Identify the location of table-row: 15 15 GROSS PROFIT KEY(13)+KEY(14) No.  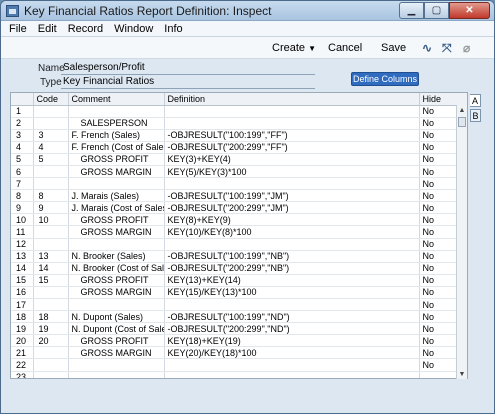
(239, 280).